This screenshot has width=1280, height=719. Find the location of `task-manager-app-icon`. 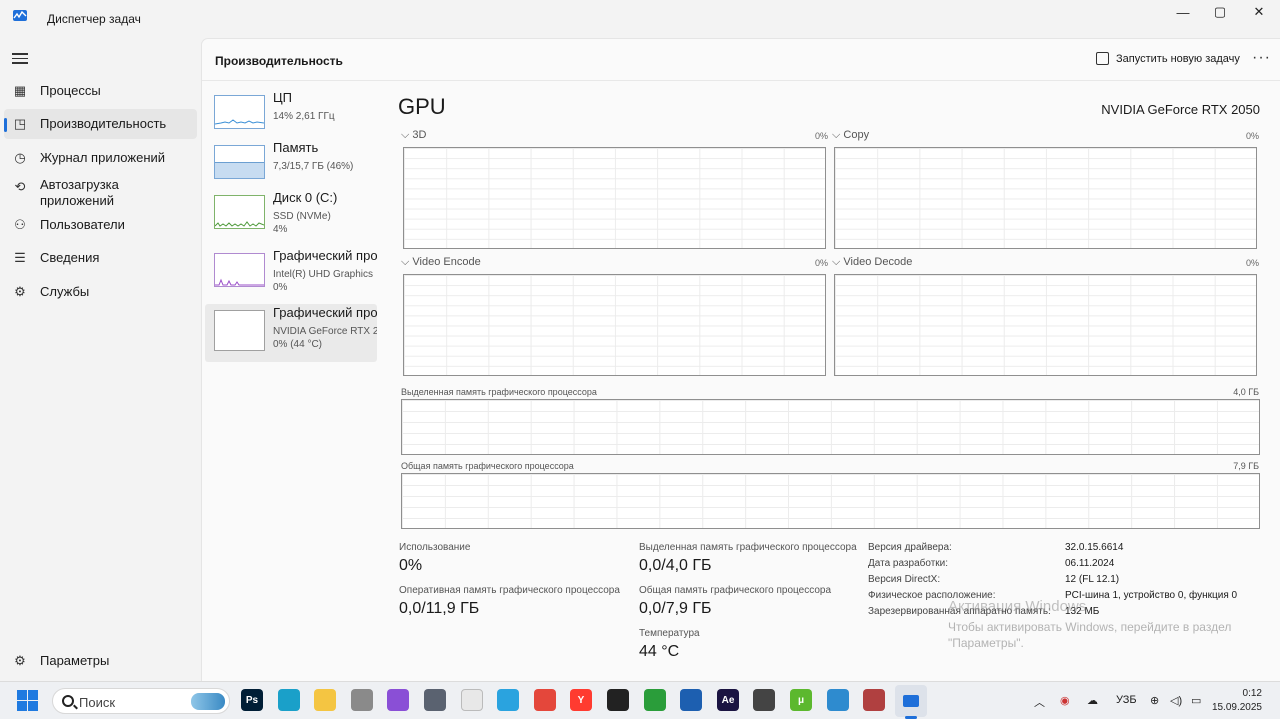

task-manager-app-icon is located at coordinates (20, 15).